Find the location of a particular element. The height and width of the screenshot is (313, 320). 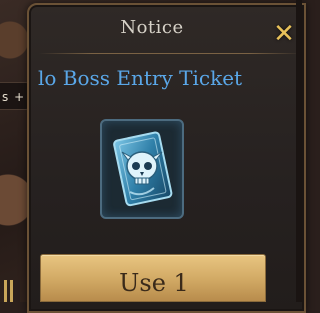

dialog-title: Notice is located at coordinates (152, 27).